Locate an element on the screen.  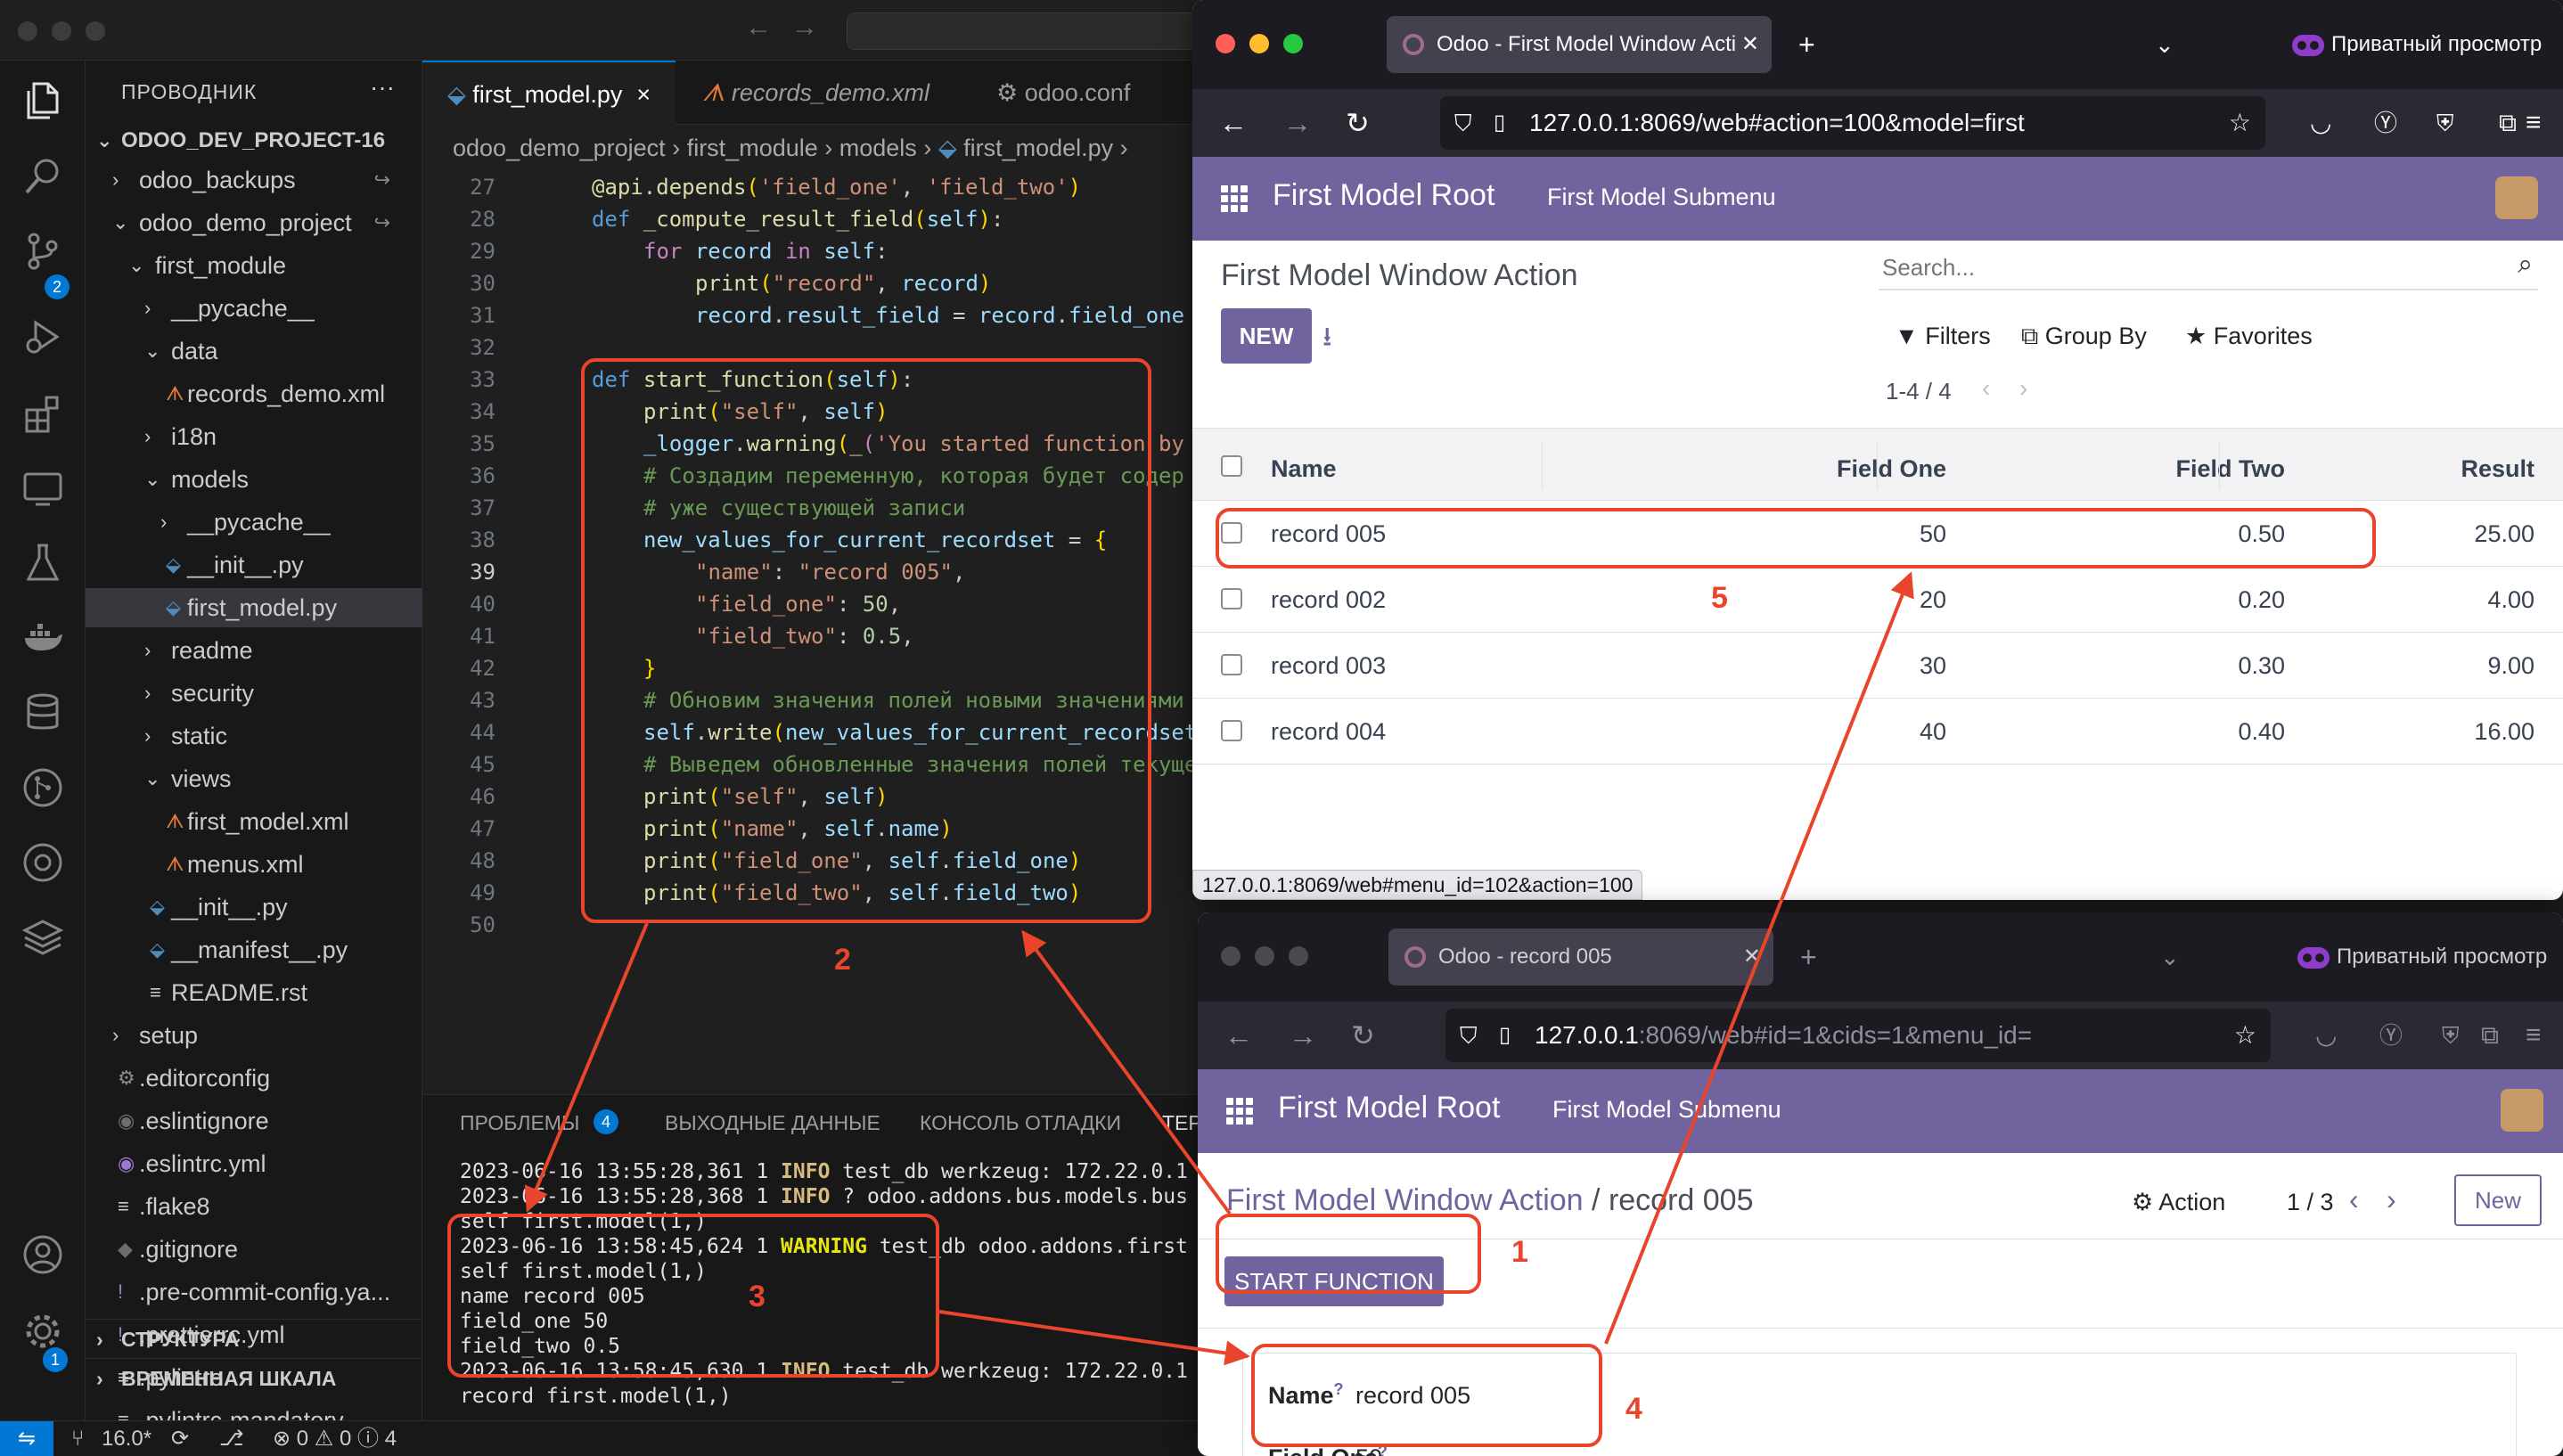
column-header: Result is located at coordinates (2445, 469).